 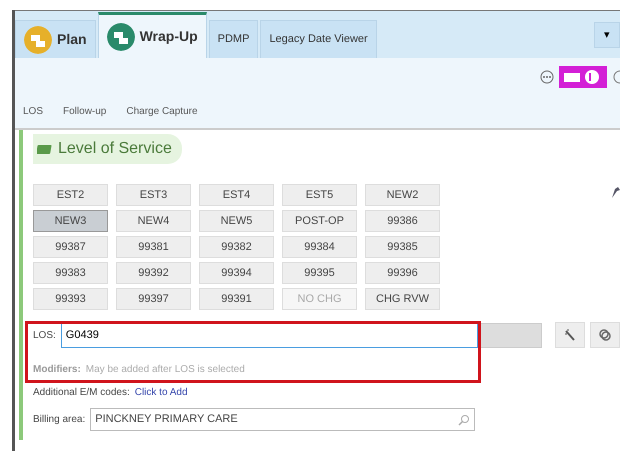 I want to click on field-label: LOS:, so click(x=44, y=335).